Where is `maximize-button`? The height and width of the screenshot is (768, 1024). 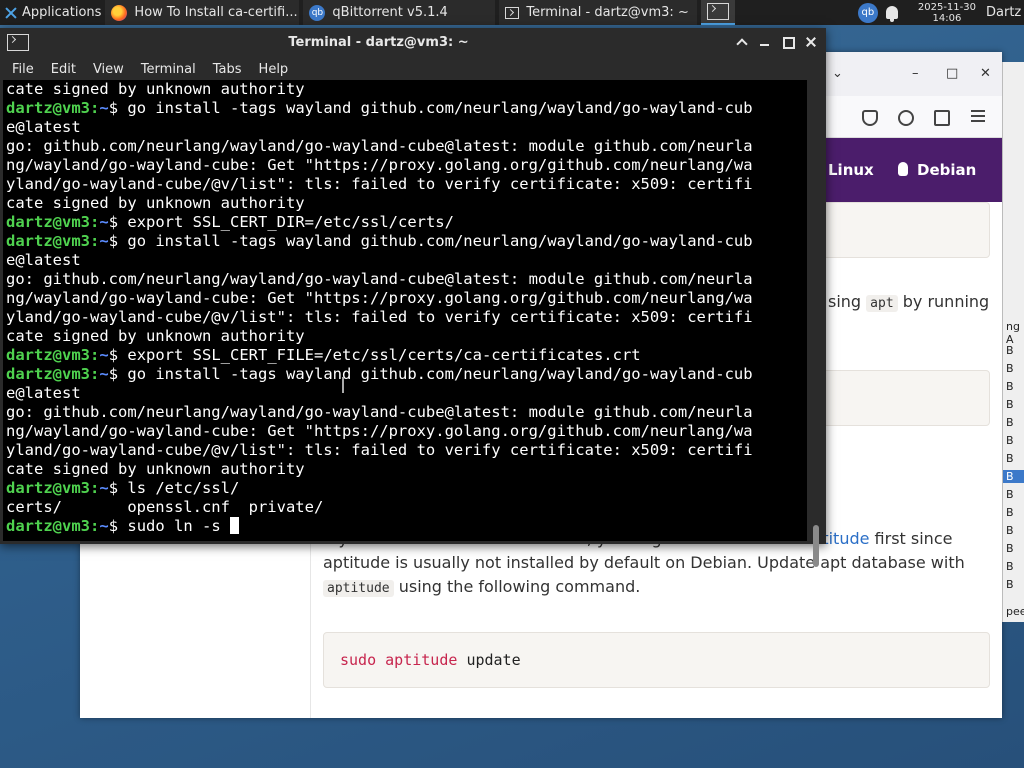
maximize-button is located at coordinates (788, 42).